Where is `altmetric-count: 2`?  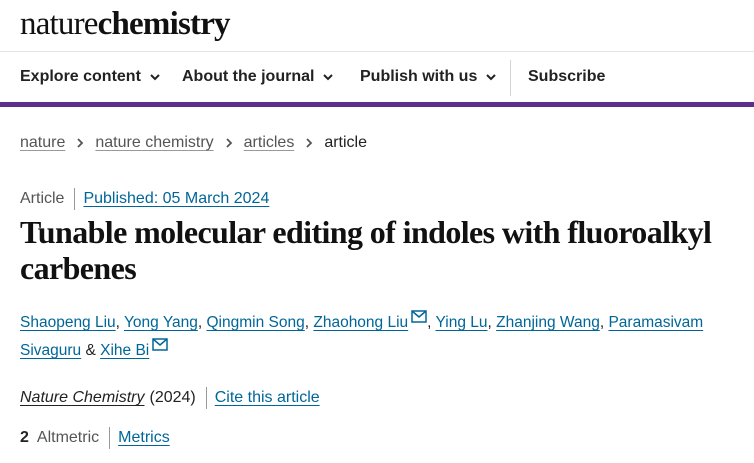
altmetric-count: 2 is located at coordinates (24, 437).